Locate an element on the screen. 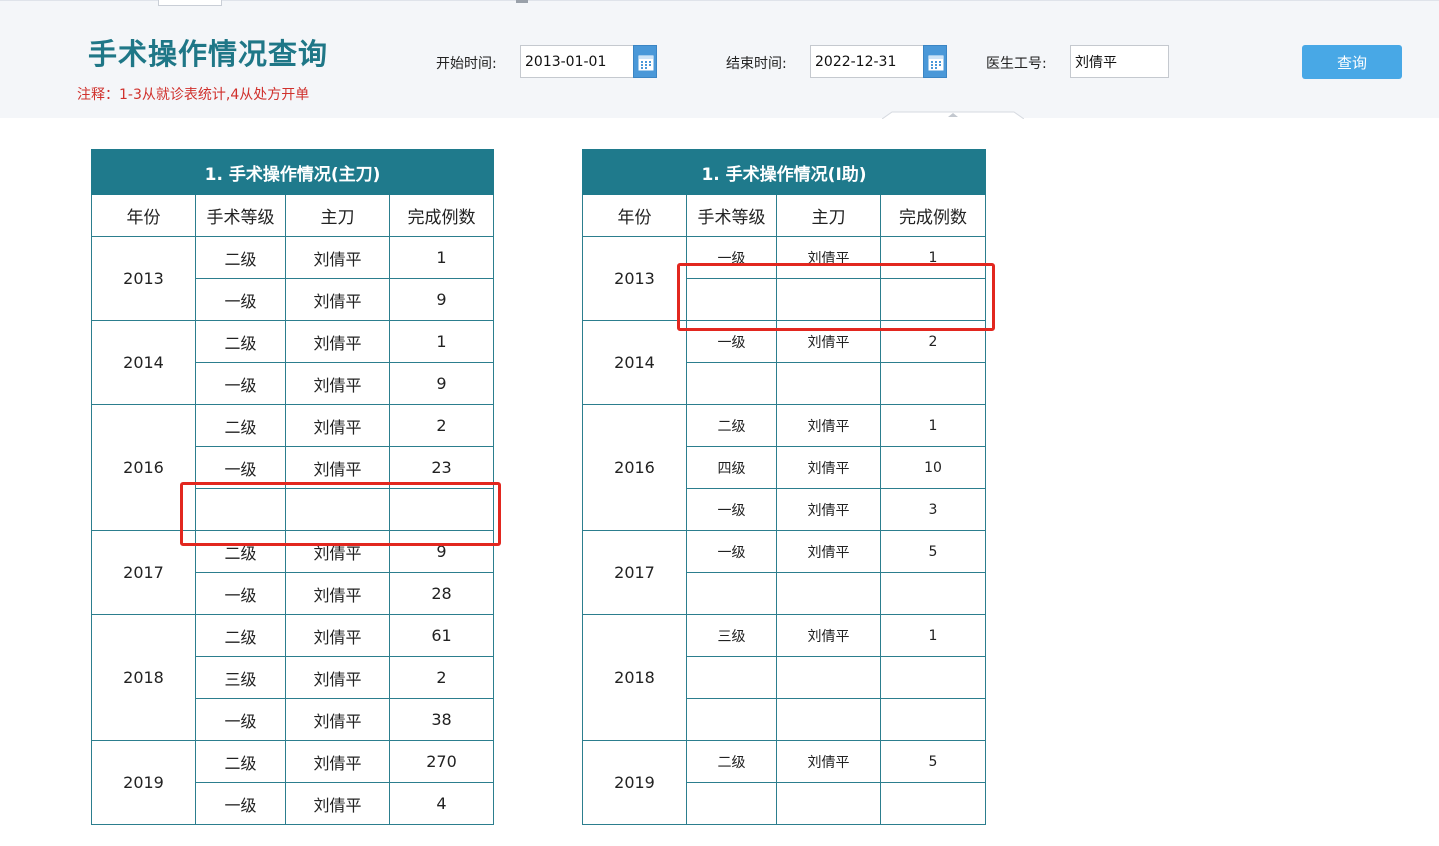  count-cell: 38 is located at coordinates (441, 719).